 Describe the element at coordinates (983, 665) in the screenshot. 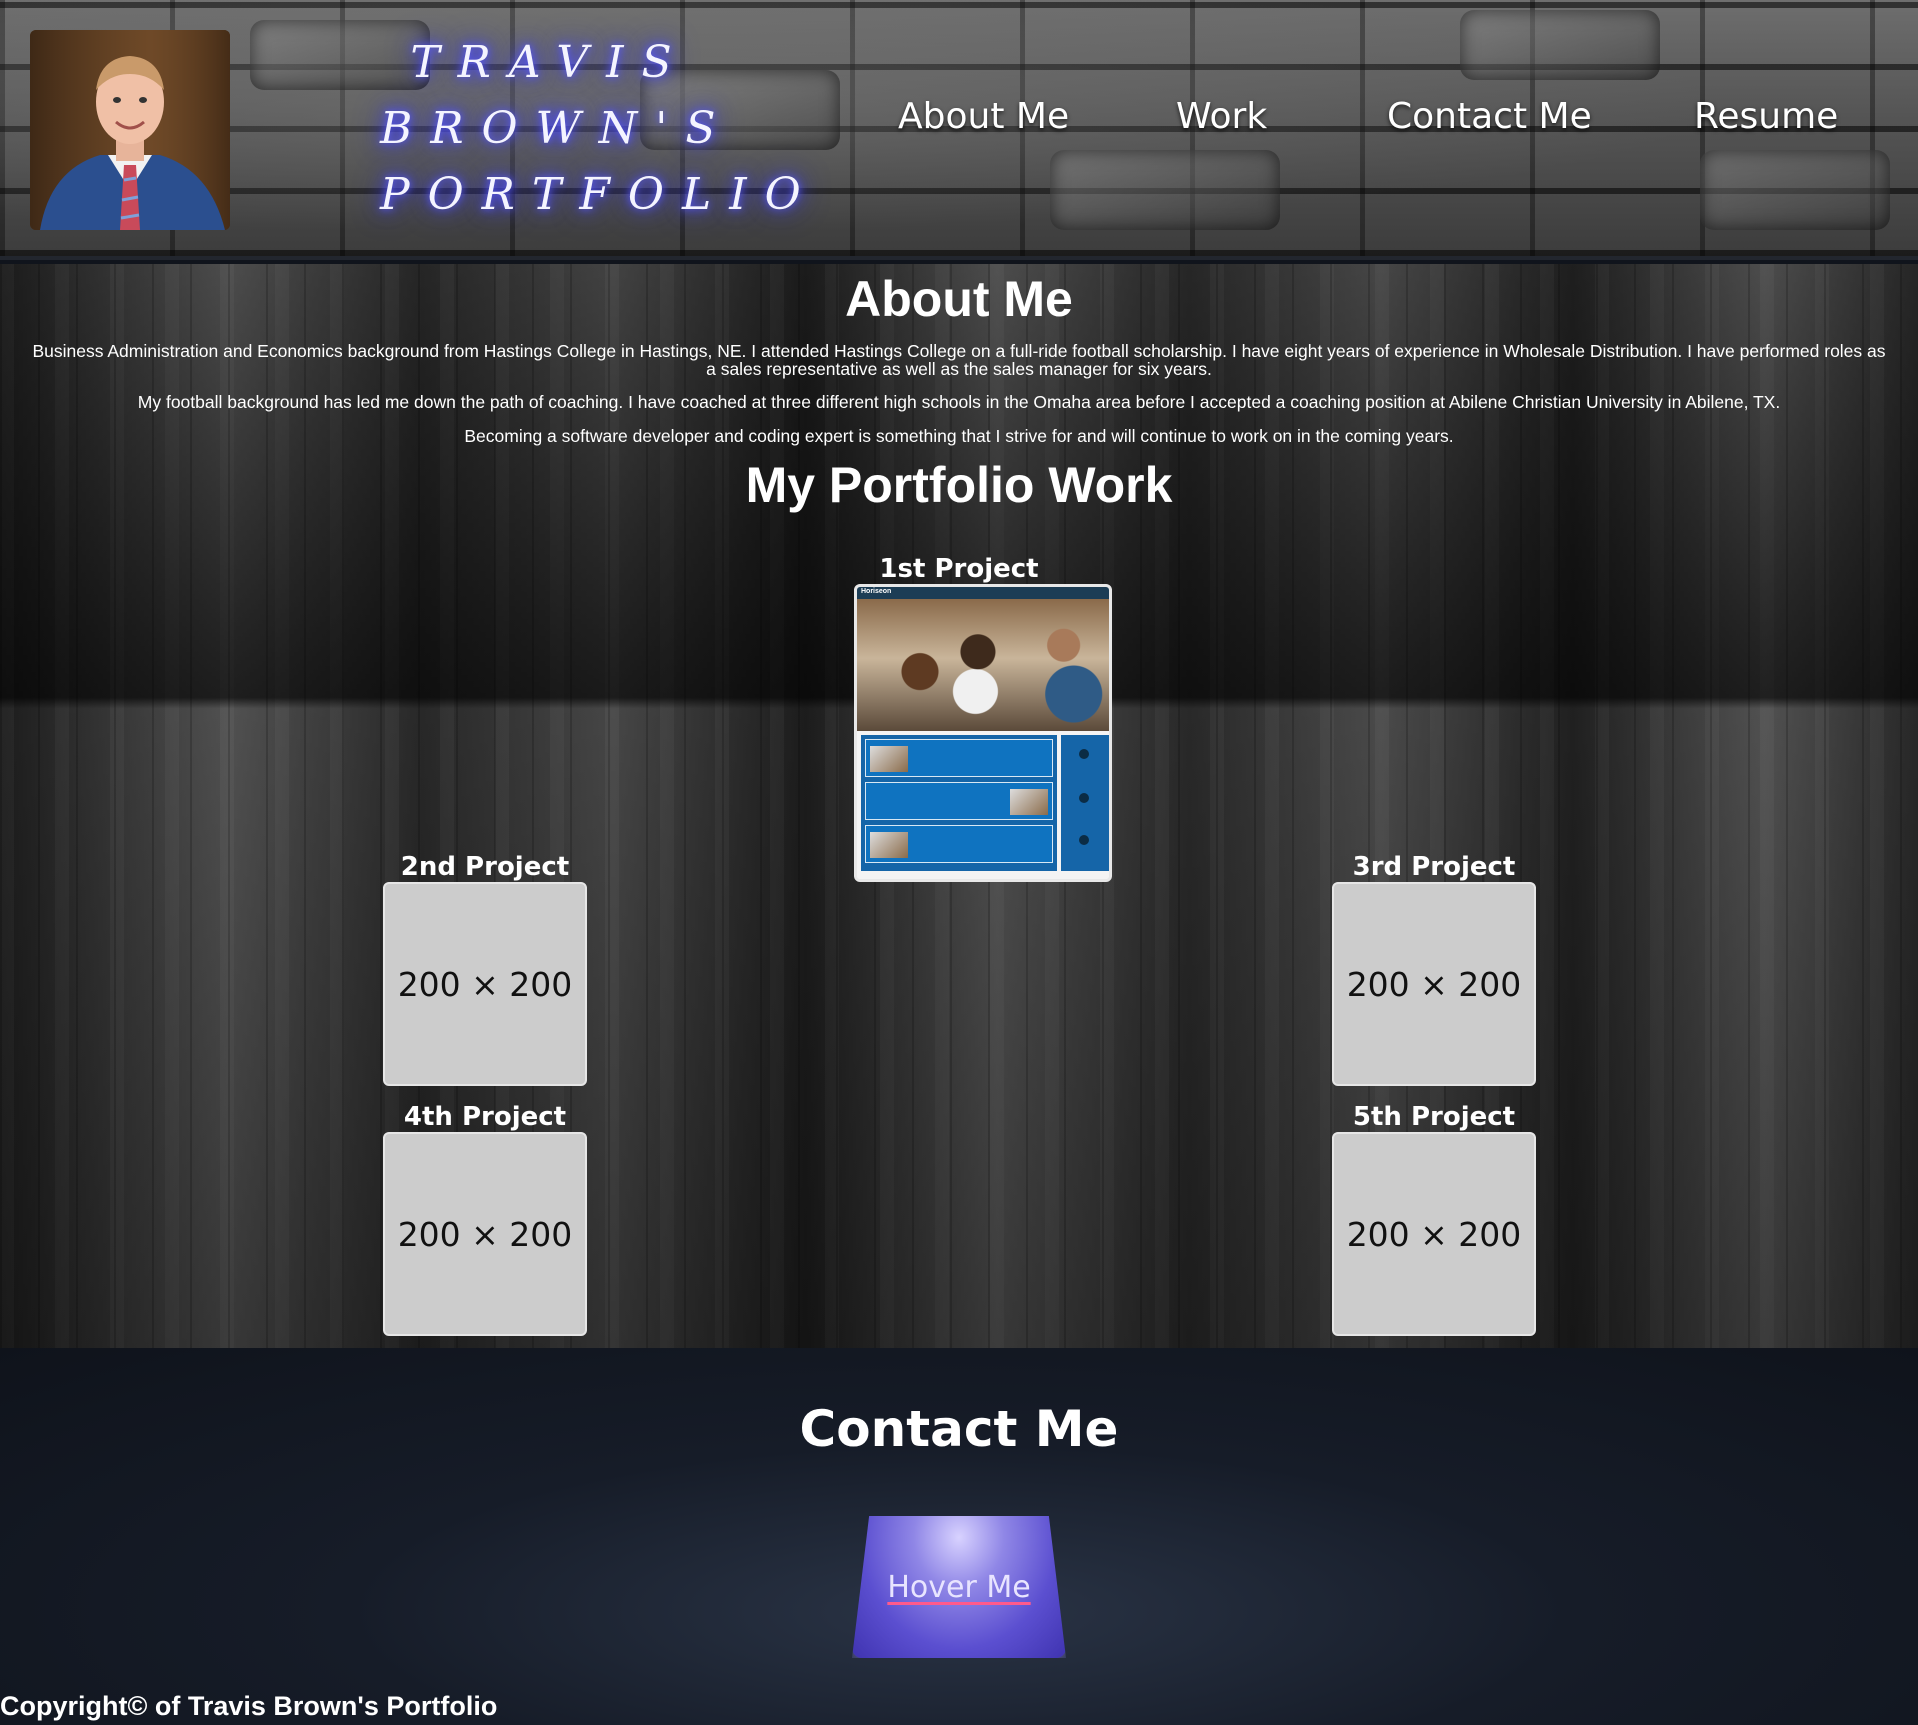

I see `thumbnail-hero-image` at that location.